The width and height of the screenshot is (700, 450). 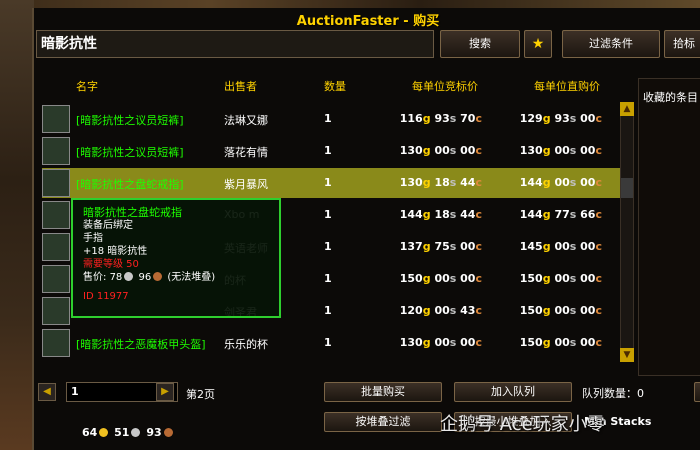 I want to click on price-g-value: 137, so click(x=411, y=246).